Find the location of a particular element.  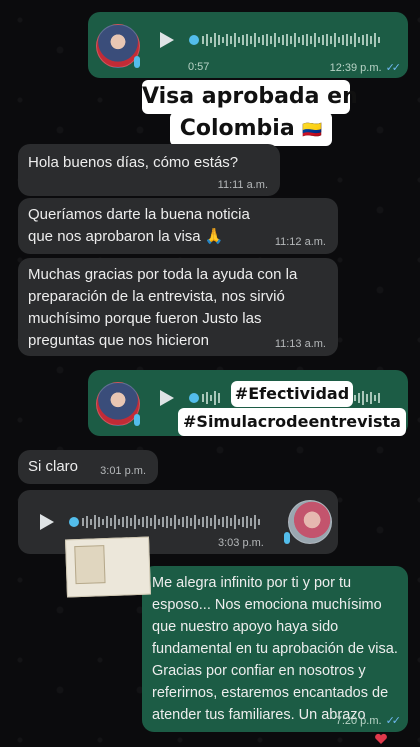

hashtag-text: #Efectividad is located at coordinates (292, 393).